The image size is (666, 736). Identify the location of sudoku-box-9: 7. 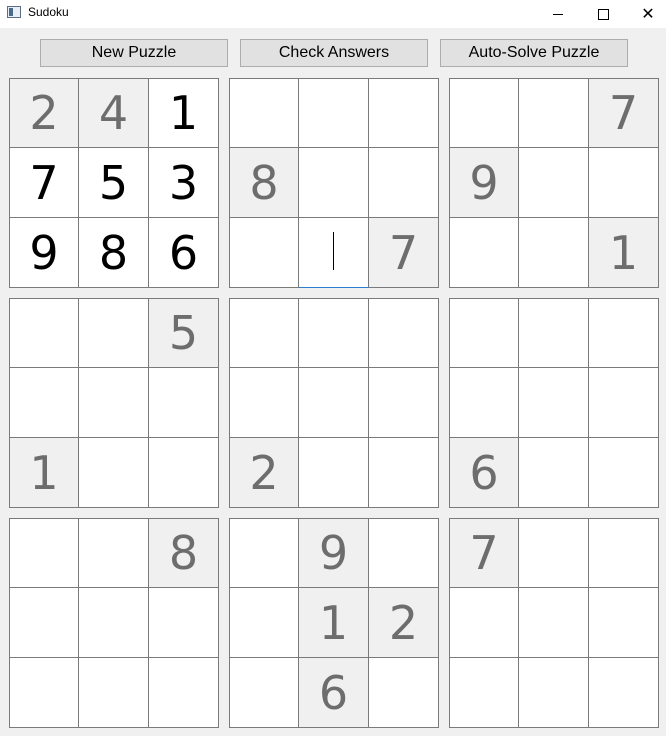
(554, 623).